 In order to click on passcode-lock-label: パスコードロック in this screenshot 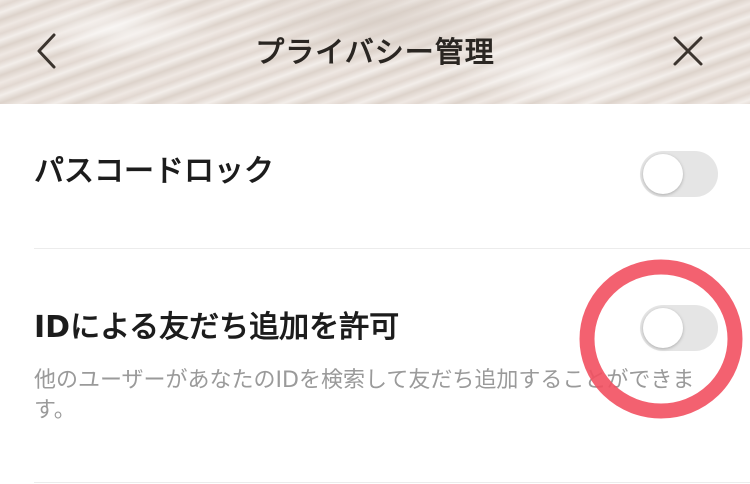, I will do `click(154, 171)`.